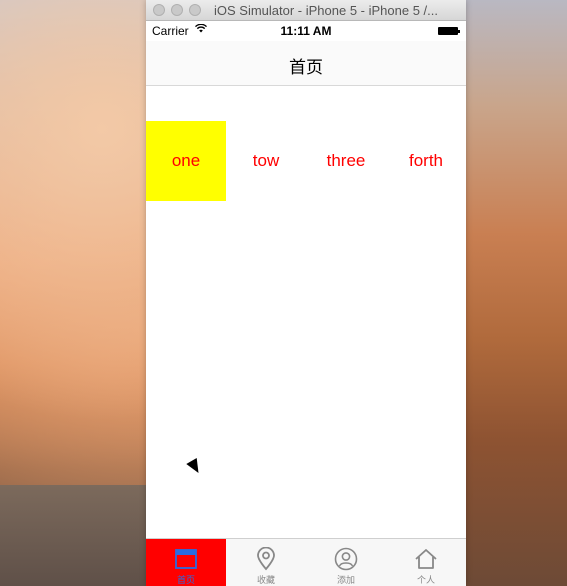  I want to click on battery-icon, so click(449, 31).